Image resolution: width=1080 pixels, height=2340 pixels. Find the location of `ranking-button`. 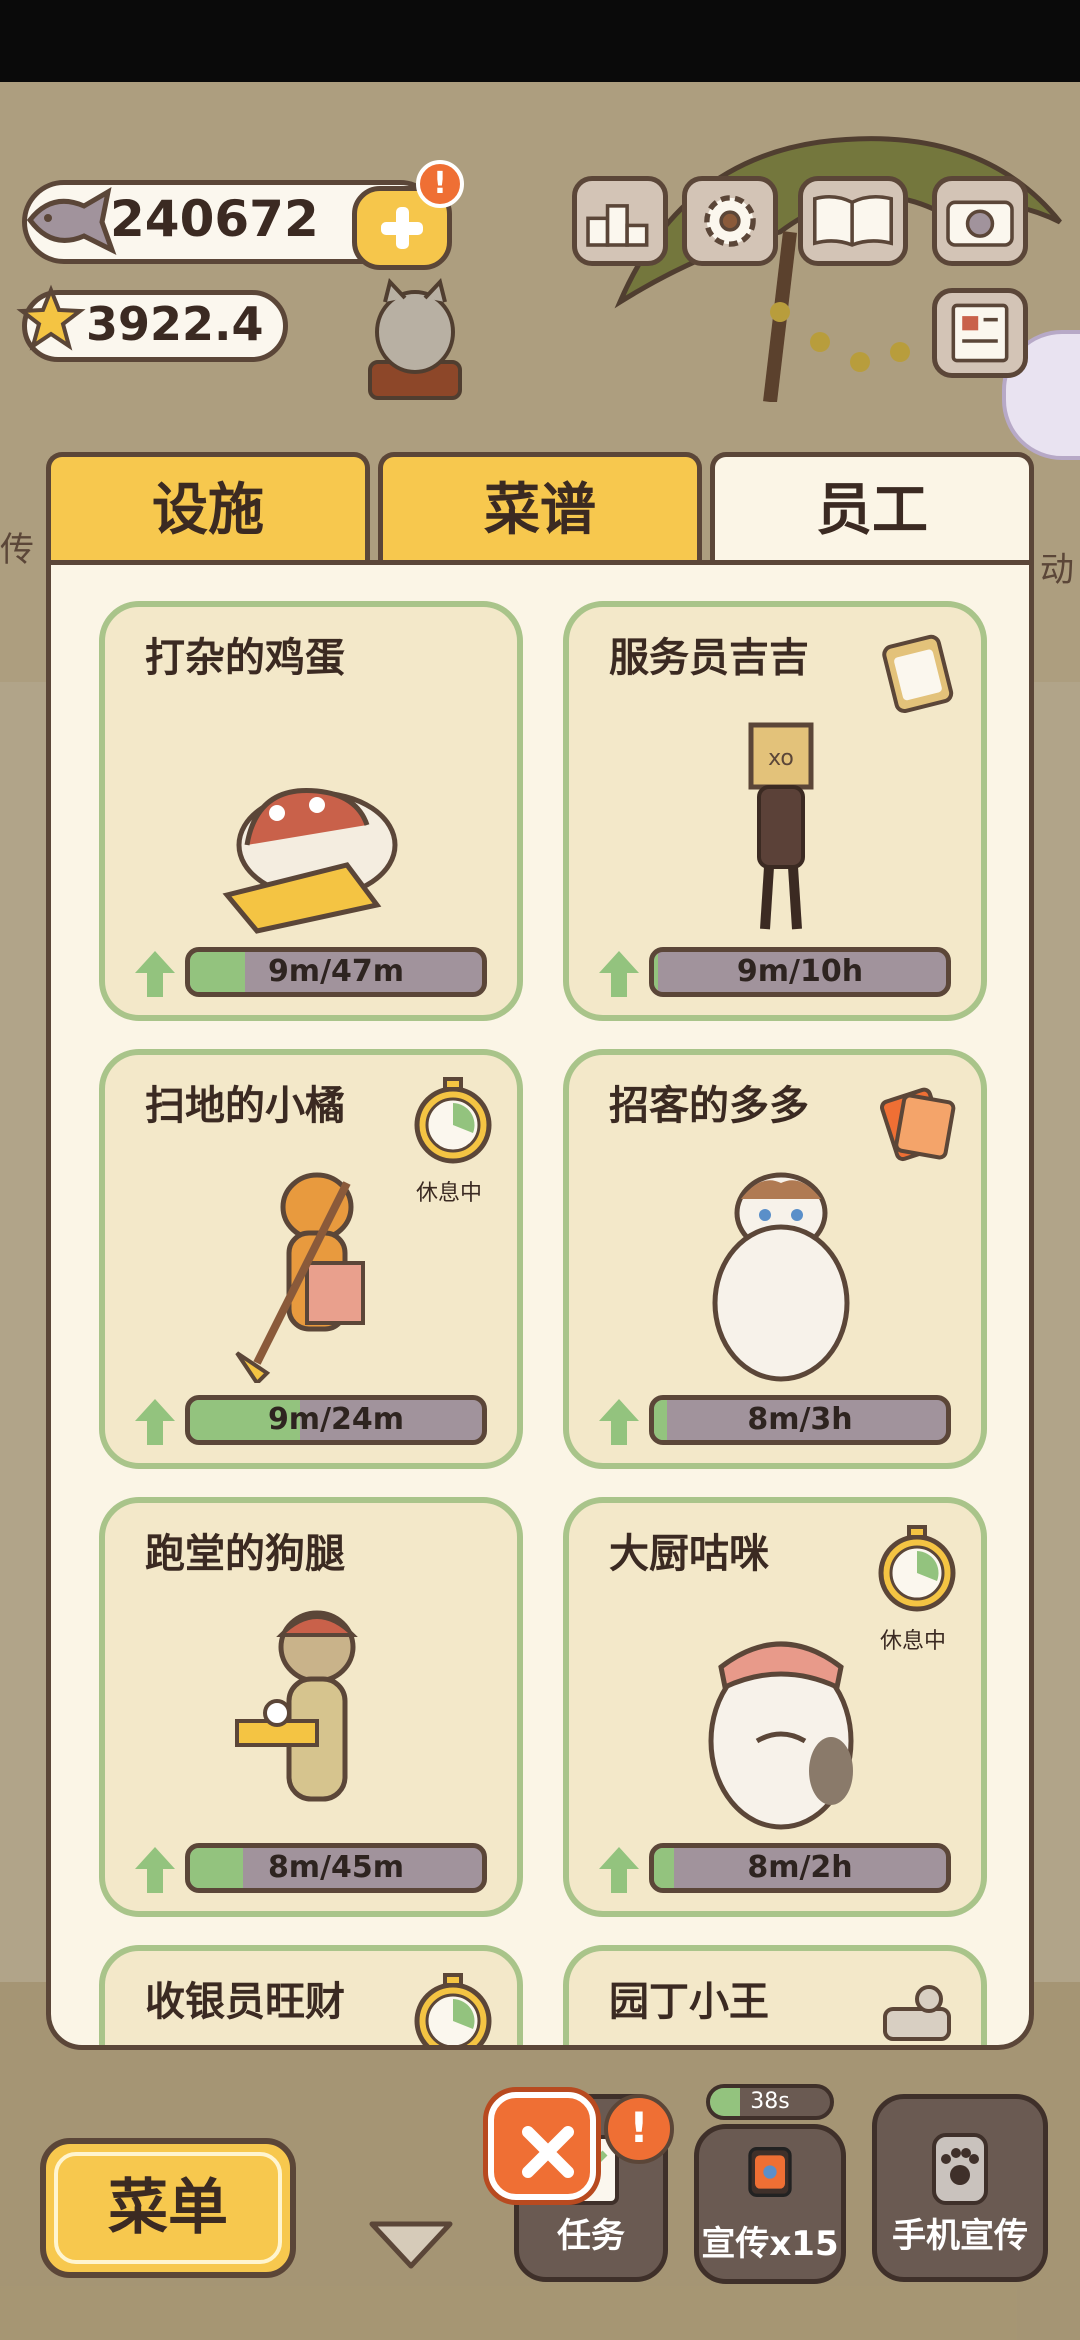

ranking-button is located at coordinates (620, 221).